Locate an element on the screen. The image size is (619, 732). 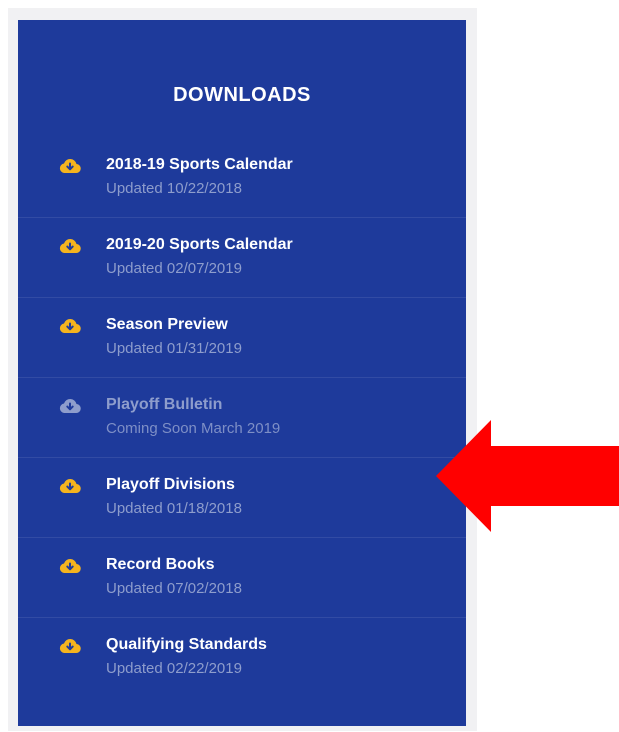
download-item-record-books: Record Books Updated 07/02/2018 is located at coordinates (242, 578).